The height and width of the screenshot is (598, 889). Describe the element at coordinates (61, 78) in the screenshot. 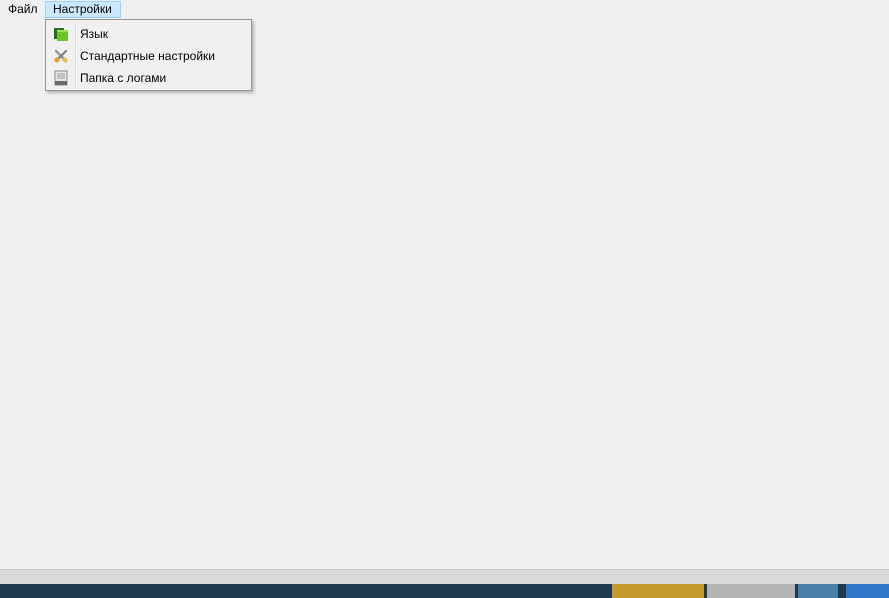

I see `log-folder-icon` at that location.